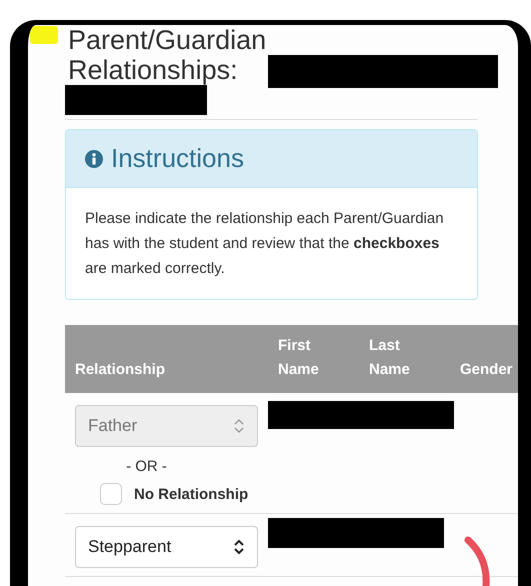 The height and width of the screenshot is (586, 531). I want to click on annotation-curve, so click(478, 561).